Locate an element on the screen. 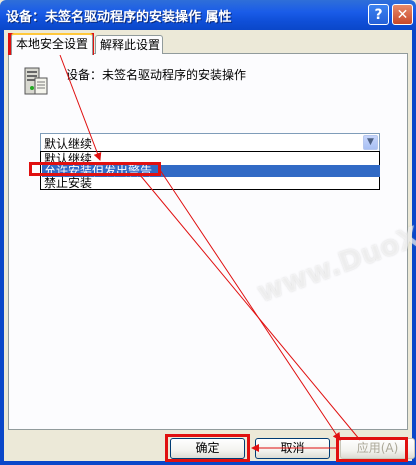 The image size is (416, 465). policy-device-icon is located at coordinates (36, 82).